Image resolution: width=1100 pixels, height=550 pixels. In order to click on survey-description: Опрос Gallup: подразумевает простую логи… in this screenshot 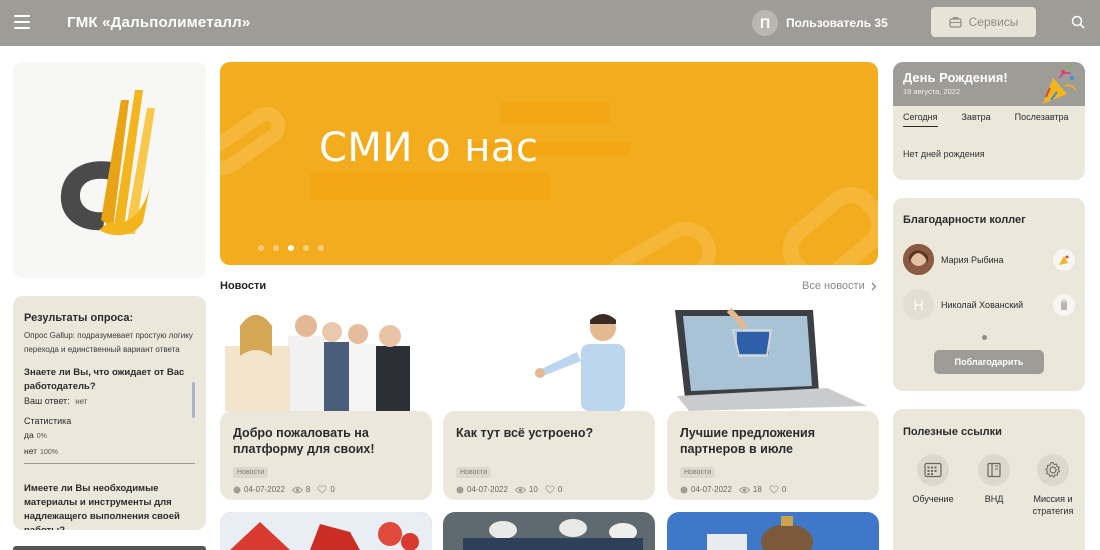, I will do `click(108, 342)`.